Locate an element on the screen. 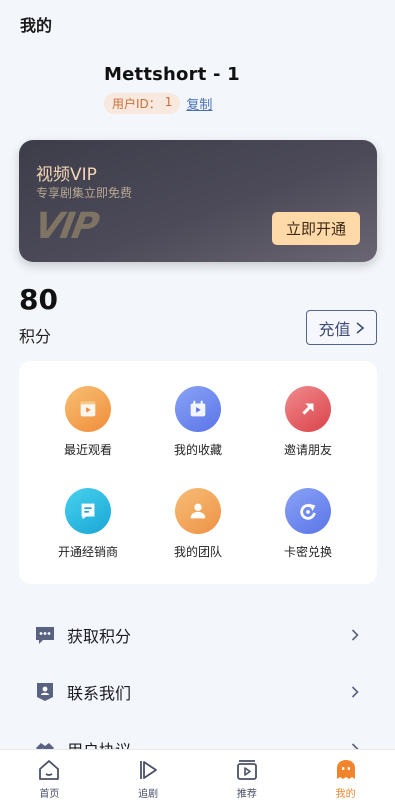 The image size is (395, 806). ghost-icon is located at coordinates (345, 769).